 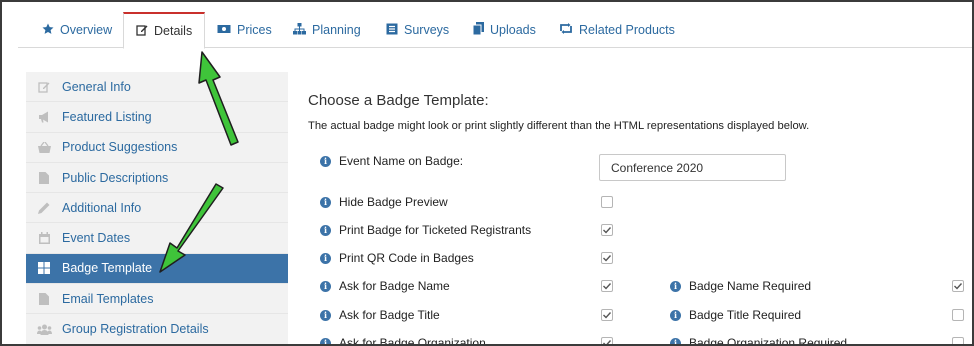 I want to click on sidebar-item-label: Group Registration Details, so click(x=135, y=329).